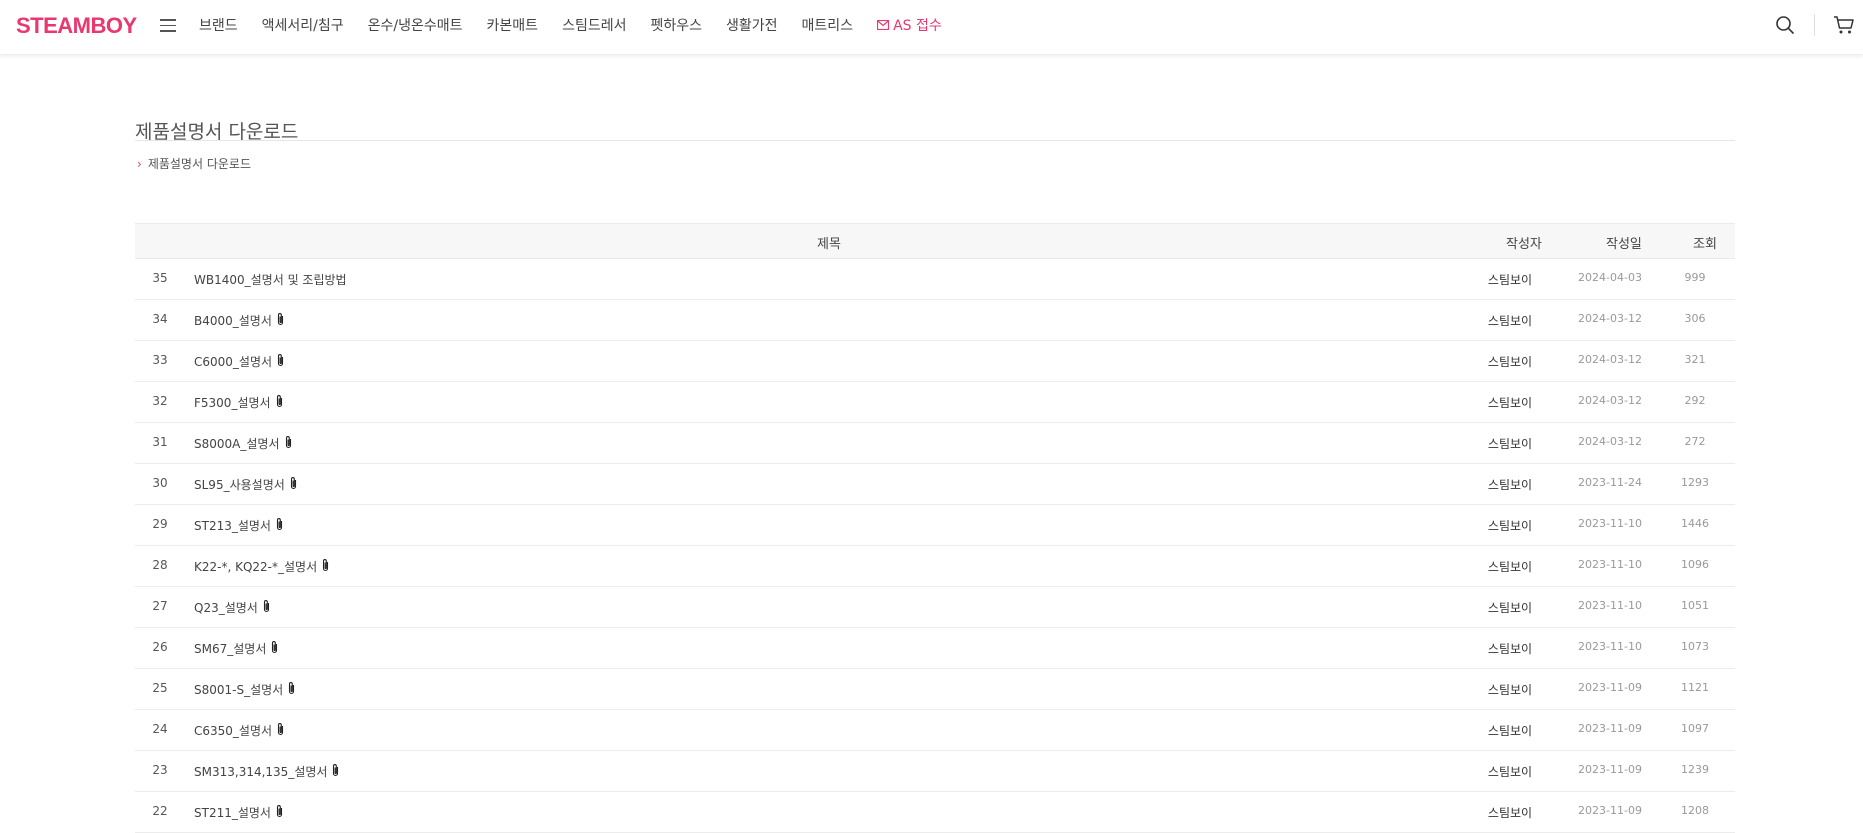 This screenshot has width=1863, height=833. I want to click on post-title-link: SM313,314,135_설명서, so click(267, 771).